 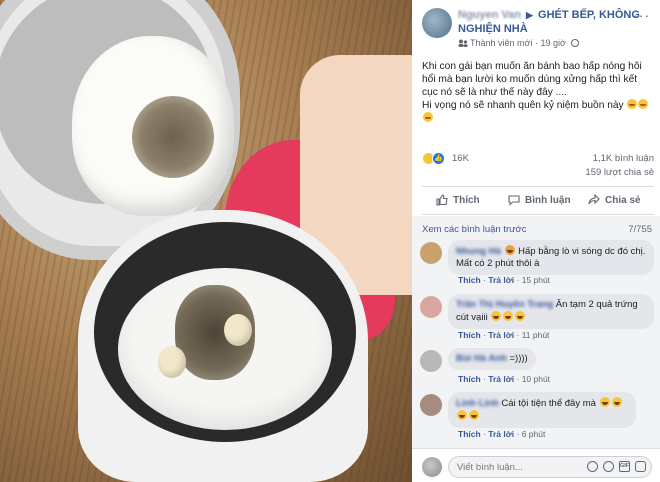 What do you see at coordinates (501, 43) in the screenshot?
I see `member-badge: Thành viên mới` at bounding box center [501, 43].